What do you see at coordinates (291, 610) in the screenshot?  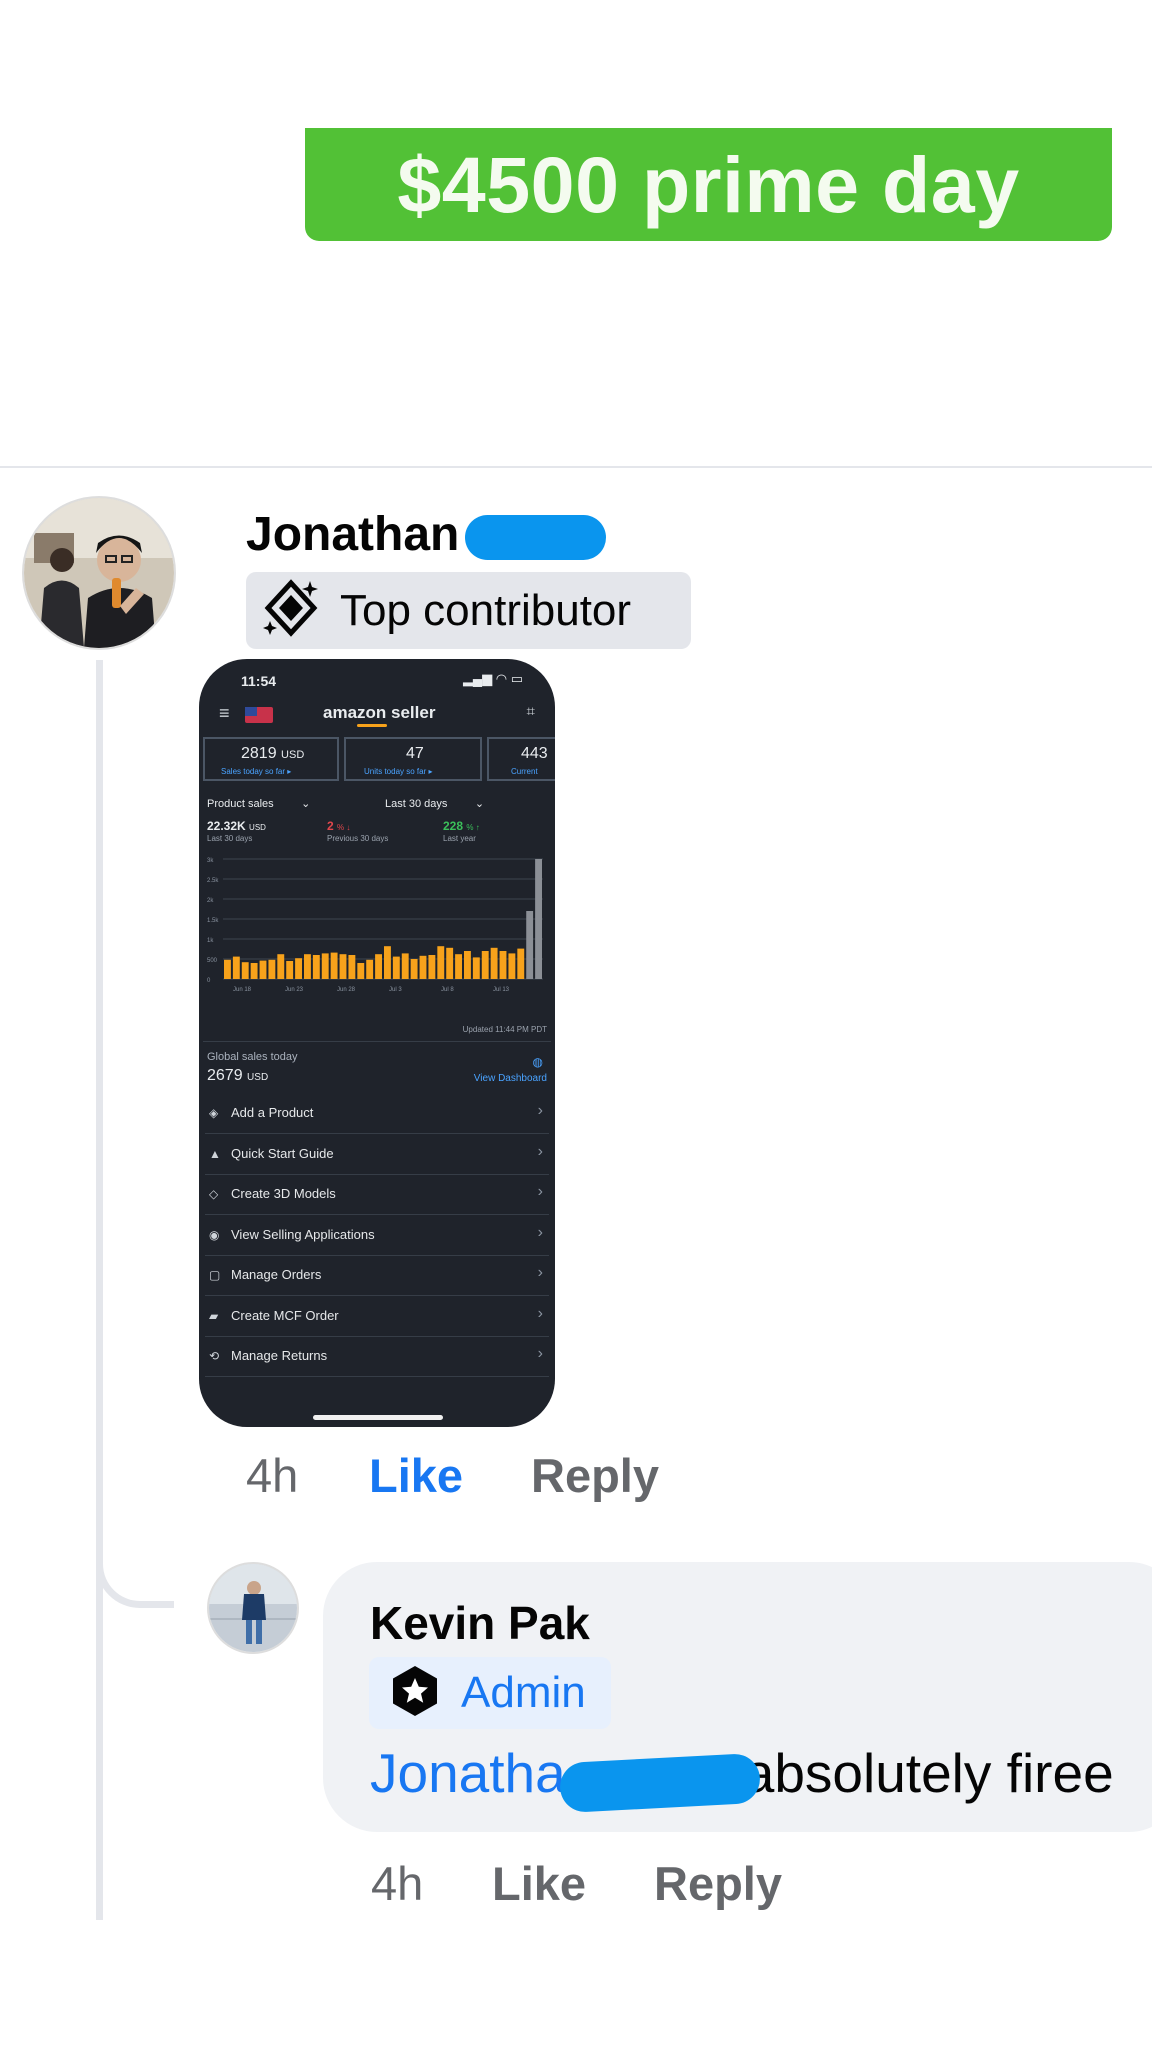 I see `top-contributor-icon` at bounding box center [291, 610].